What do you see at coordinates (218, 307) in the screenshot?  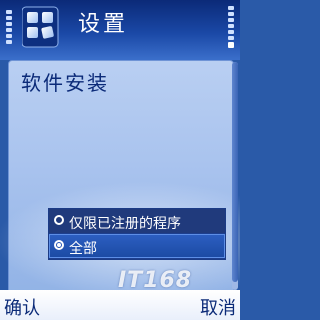 I see `cancel-softkey: 取消` at bounding box center [218, 307].